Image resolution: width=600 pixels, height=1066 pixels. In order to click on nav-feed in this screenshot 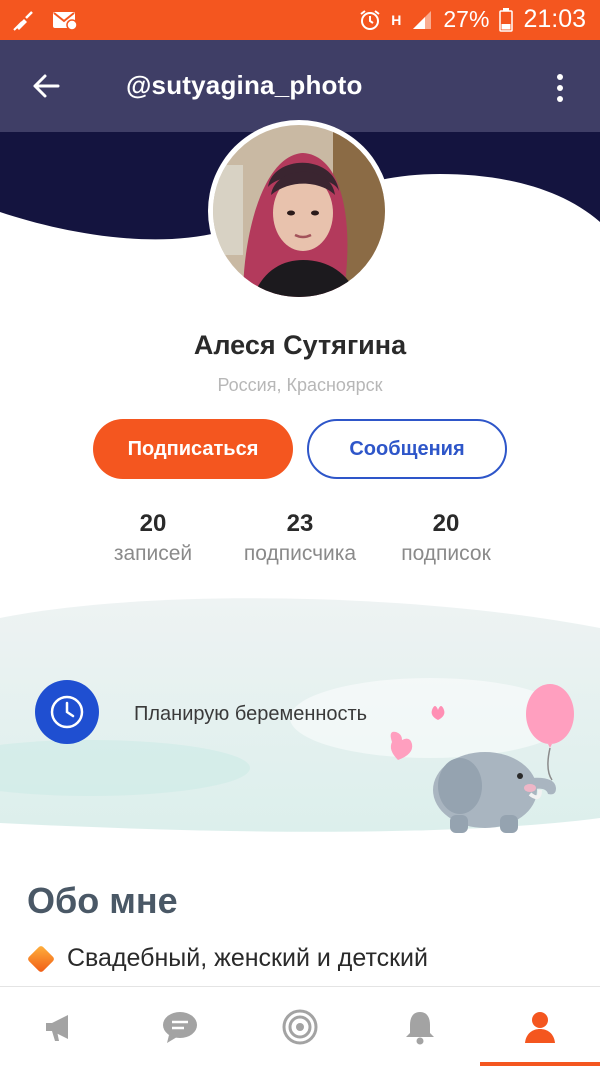, I will do `click(60, 1026)`.